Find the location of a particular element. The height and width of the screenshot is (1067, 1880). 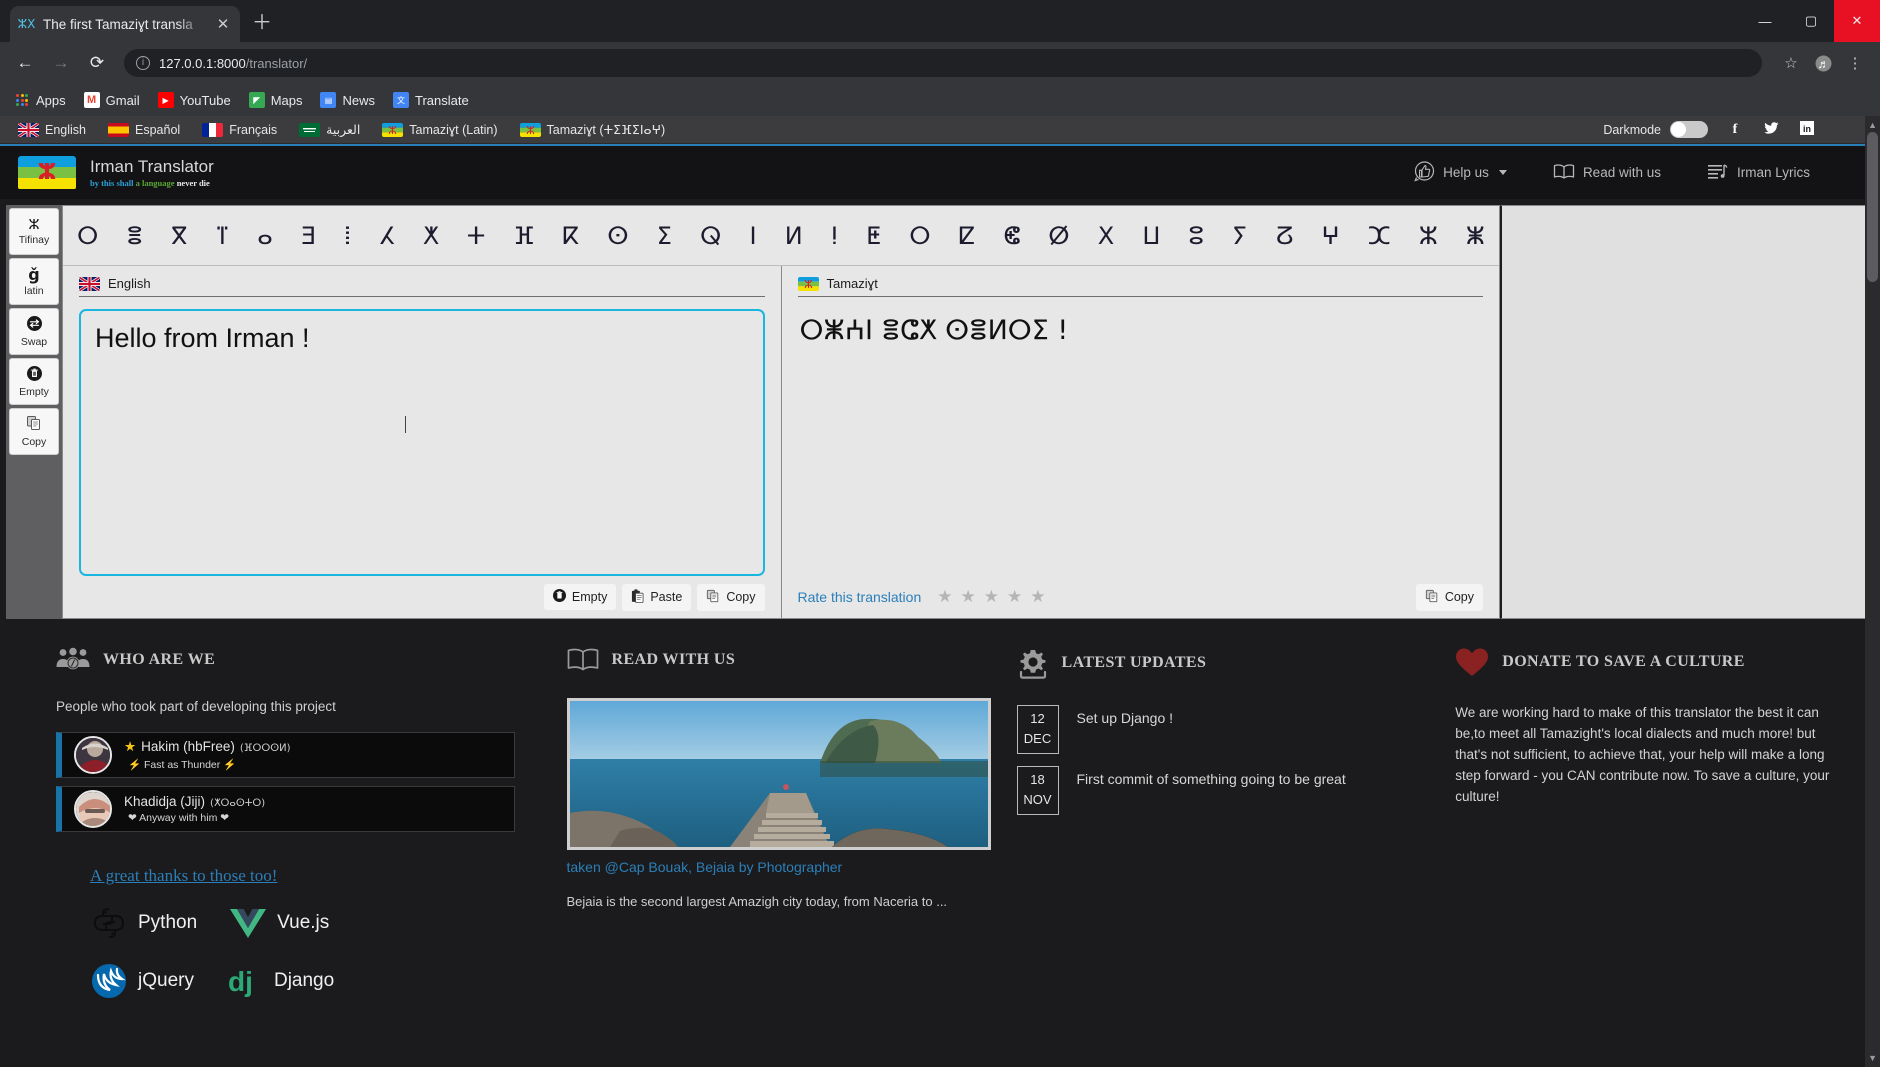

scrollbar-thumb is located at coordinates (1872, 207).